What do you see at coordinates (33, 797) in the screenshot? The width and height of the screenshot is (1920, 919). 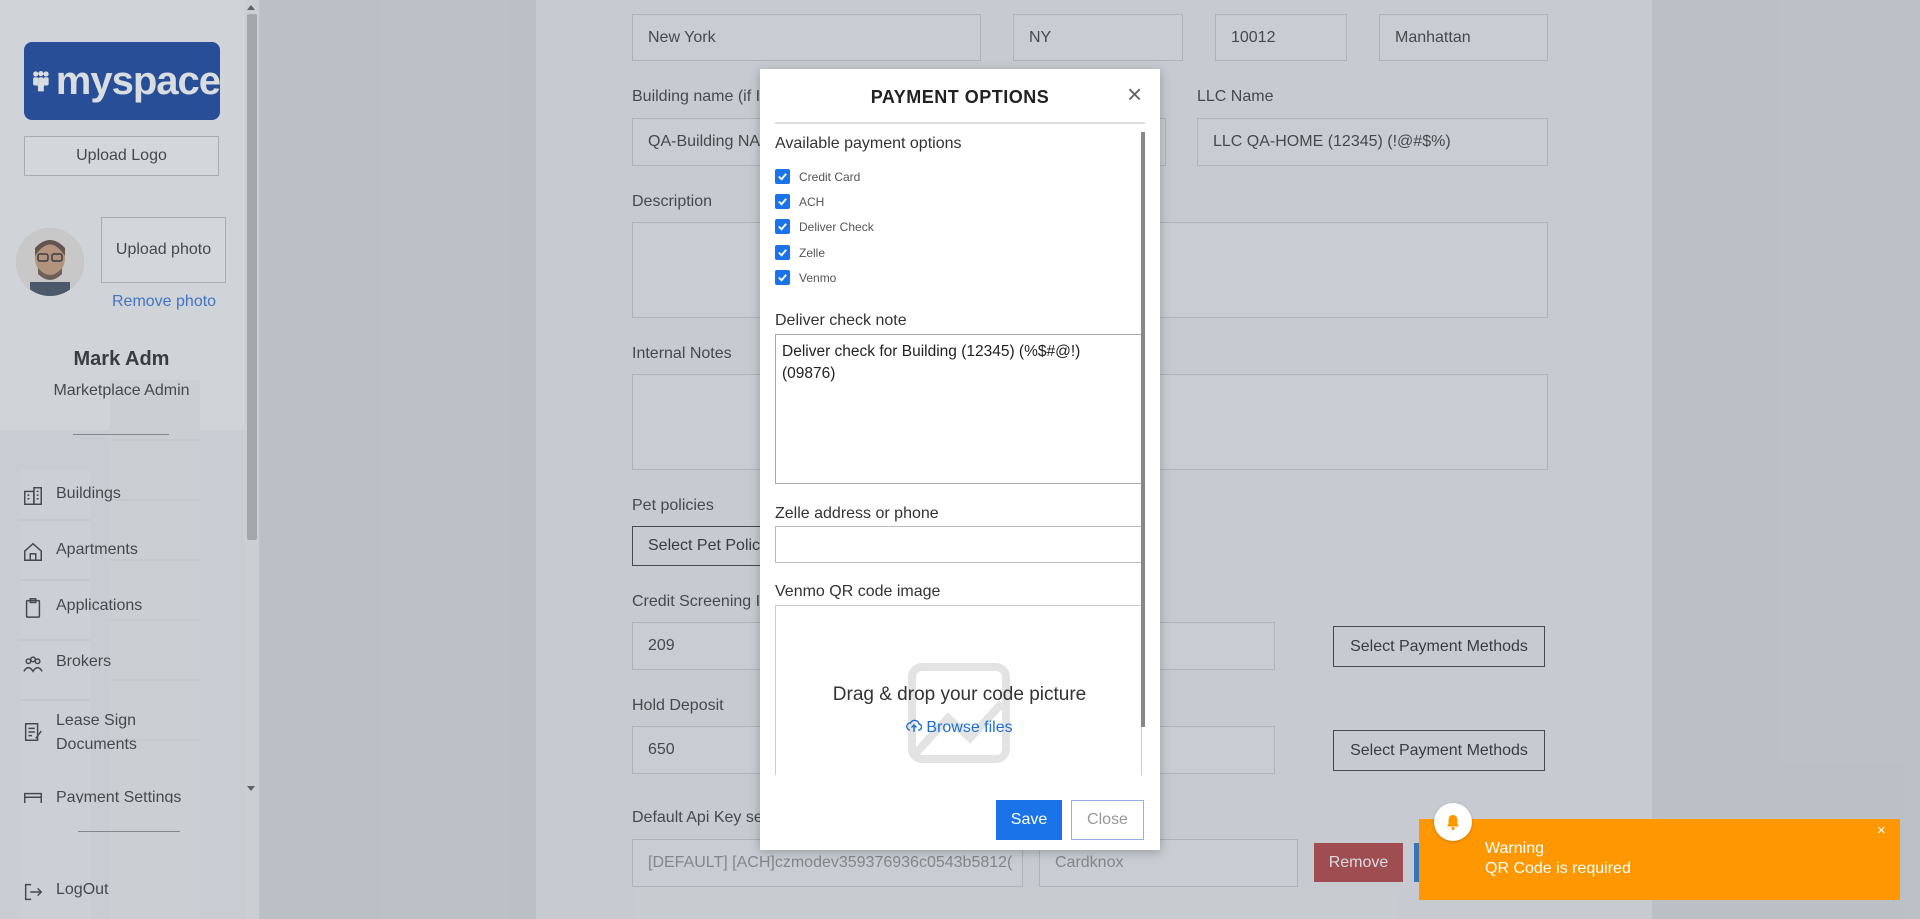 I see `payment-icon` at bounding box center [33, 797].